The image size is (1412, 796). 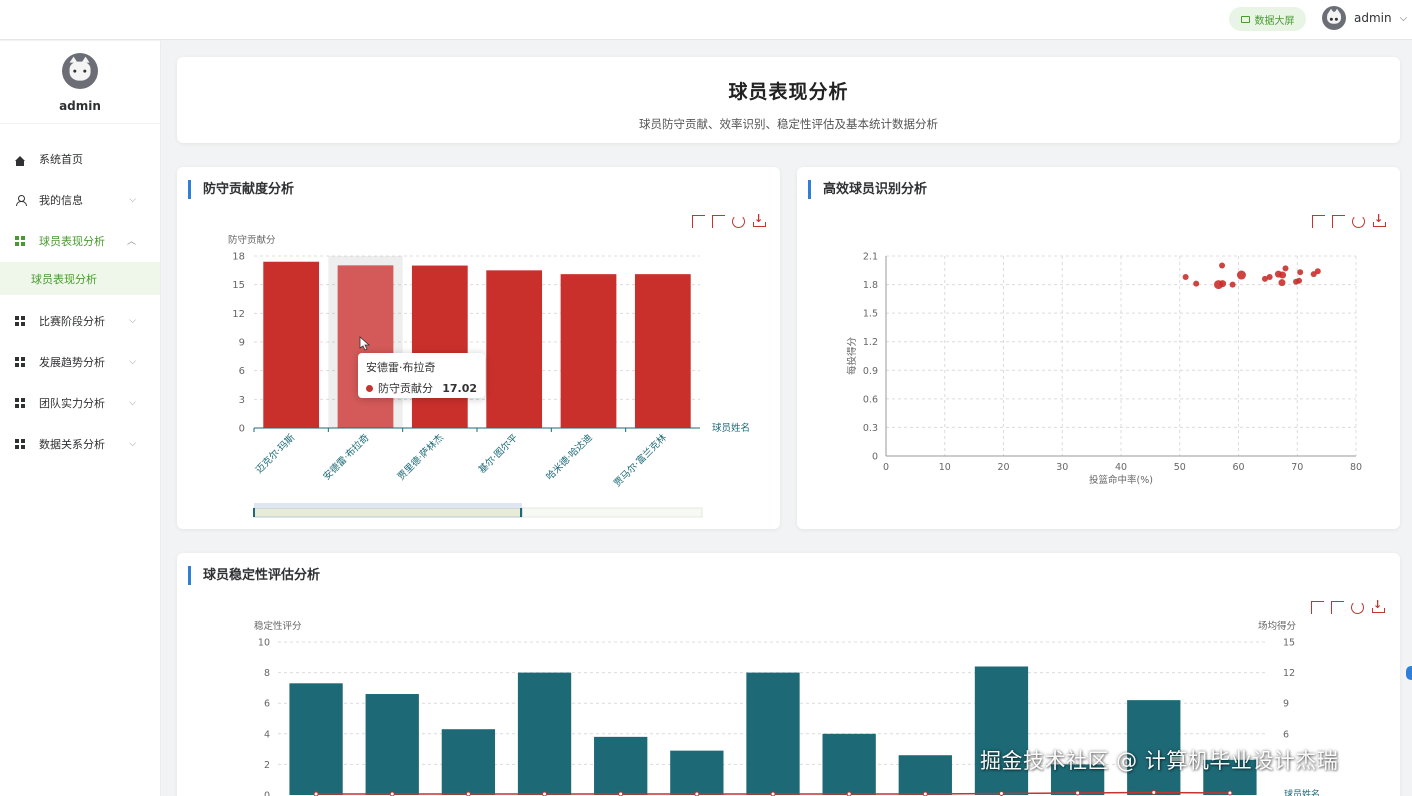 I want to click on x-tick-label: 基尔·图尔平, so click(x=498, y=453).